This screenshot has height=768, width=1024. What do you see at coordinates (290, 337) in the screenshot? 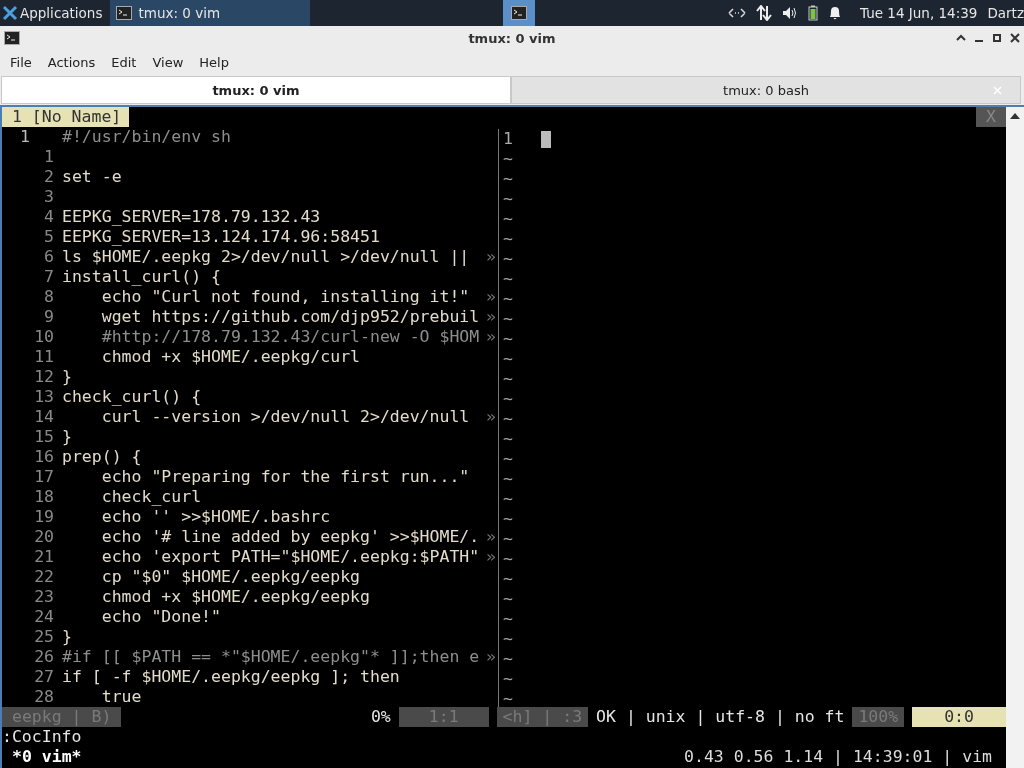
I see `code-line: #http://178.79.132.43/curl-new -O $HOM` at bounding box center [290, 337].